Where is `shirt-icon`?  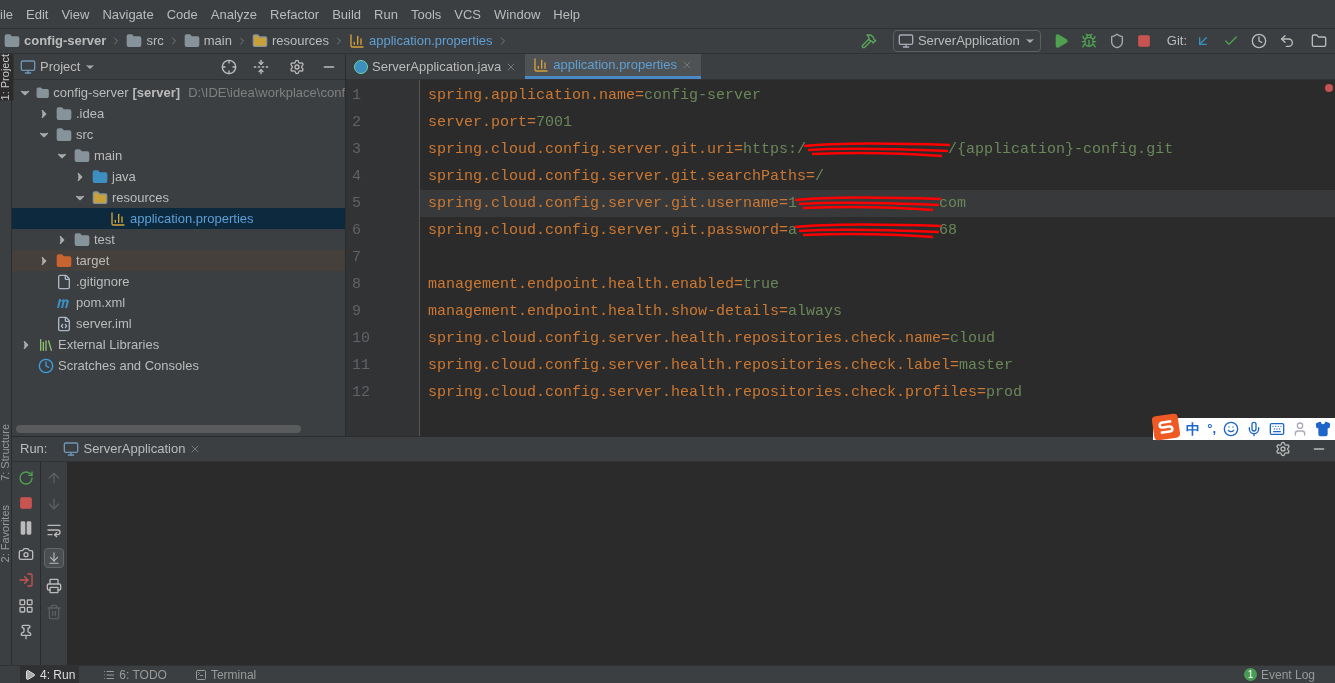
shirt-icon is located at coordinates (1323, 429).